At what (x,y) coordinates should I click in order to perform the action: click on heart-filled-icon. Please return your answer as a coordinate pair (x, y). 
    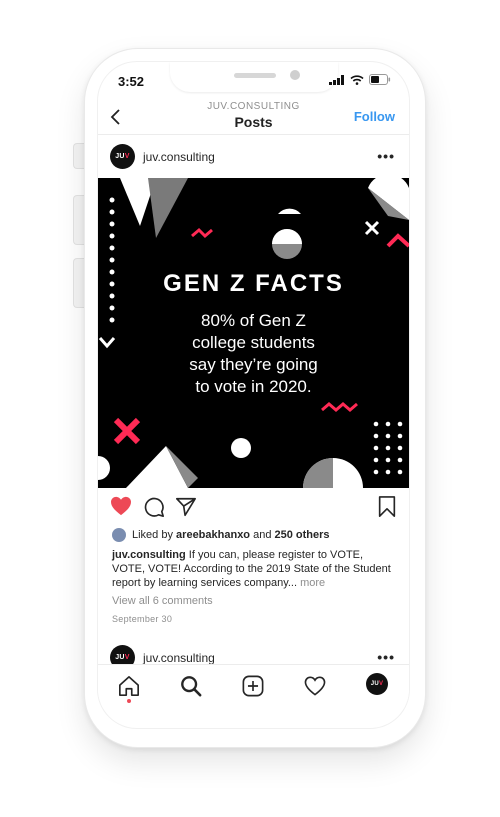
    Looking at the image, I should click on (121, 506).